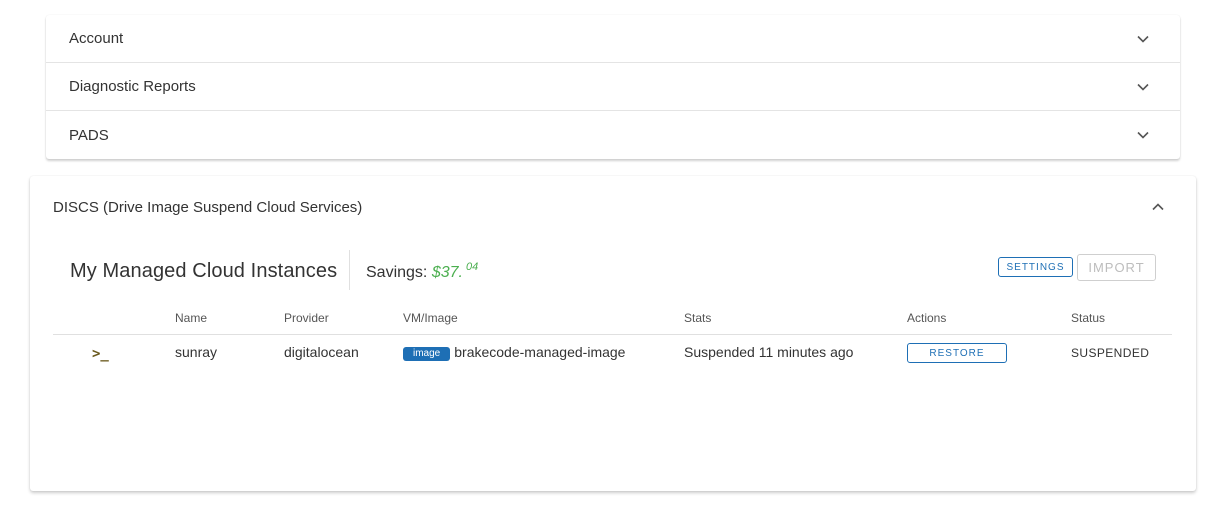 Image resolution: width=1219 pixels, height=510 pixels. I want to click on savings-cents: 04, so click(472, 267).